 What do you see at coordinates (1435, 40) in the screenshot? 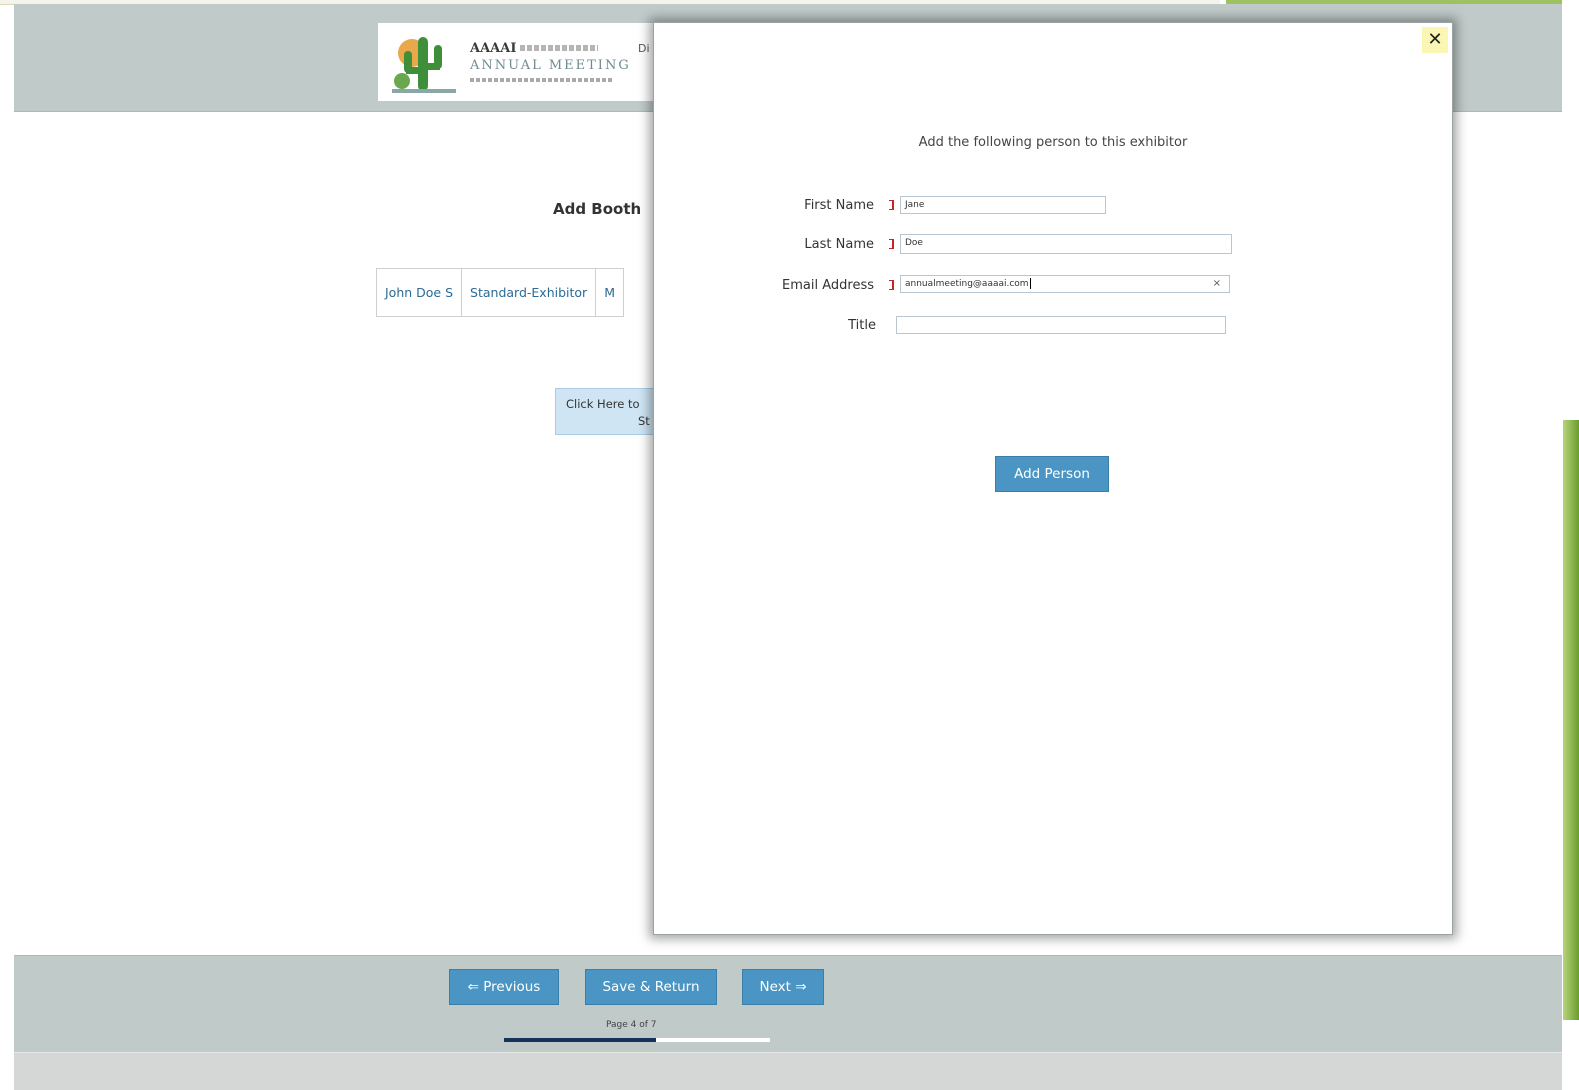
I see `close-icon: ✕` at bounding box center [1435, 40].